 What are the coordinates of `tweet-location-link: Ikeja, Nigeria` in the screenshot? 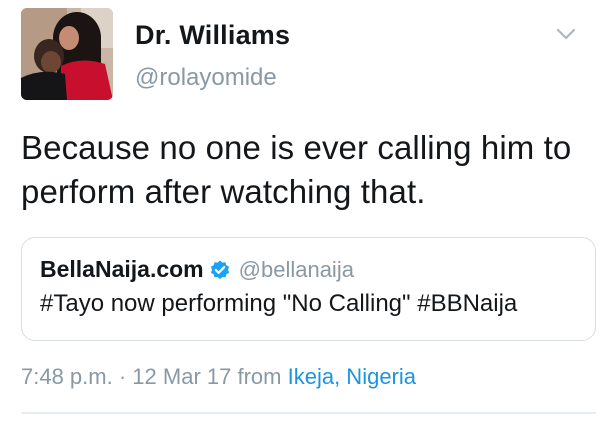 It's located at (352, 376).